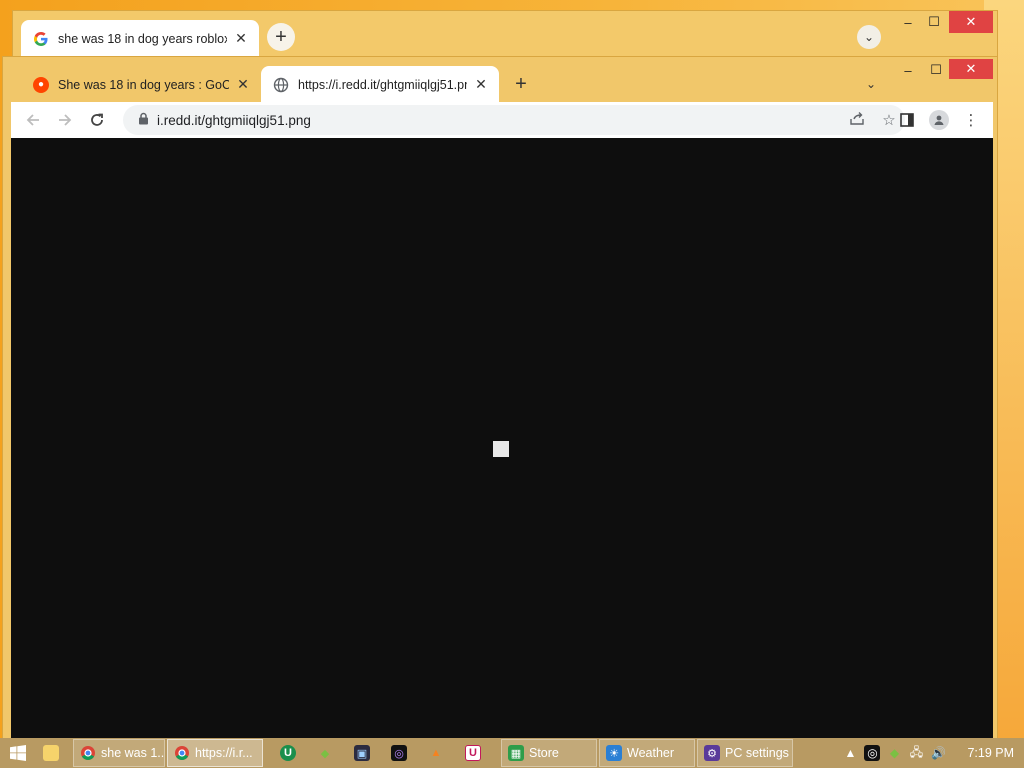 The image size is (1024, 768). I want to click on kebab-menu-icon: ⋮, so click(971, 120).